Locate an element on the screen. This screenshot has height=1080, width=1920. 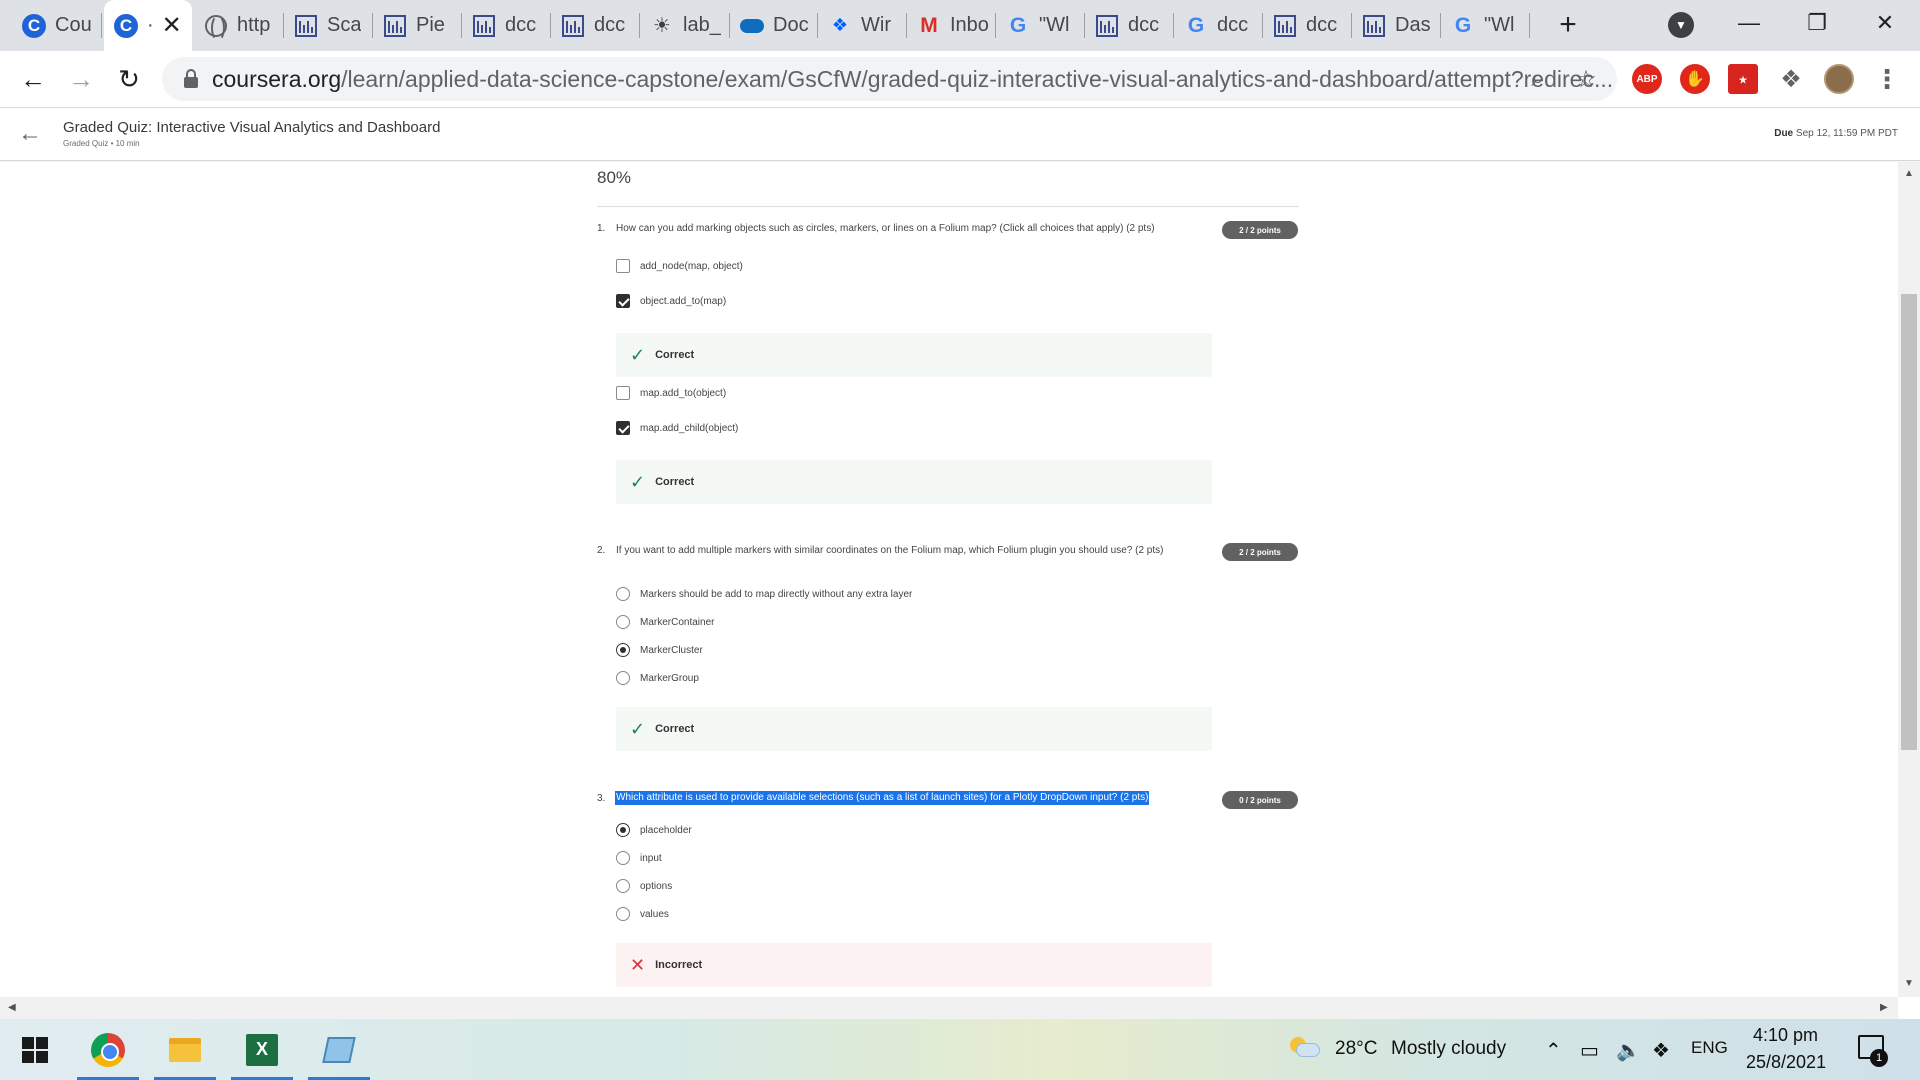
gmail-icon: M is located at coordinates (929, 25).